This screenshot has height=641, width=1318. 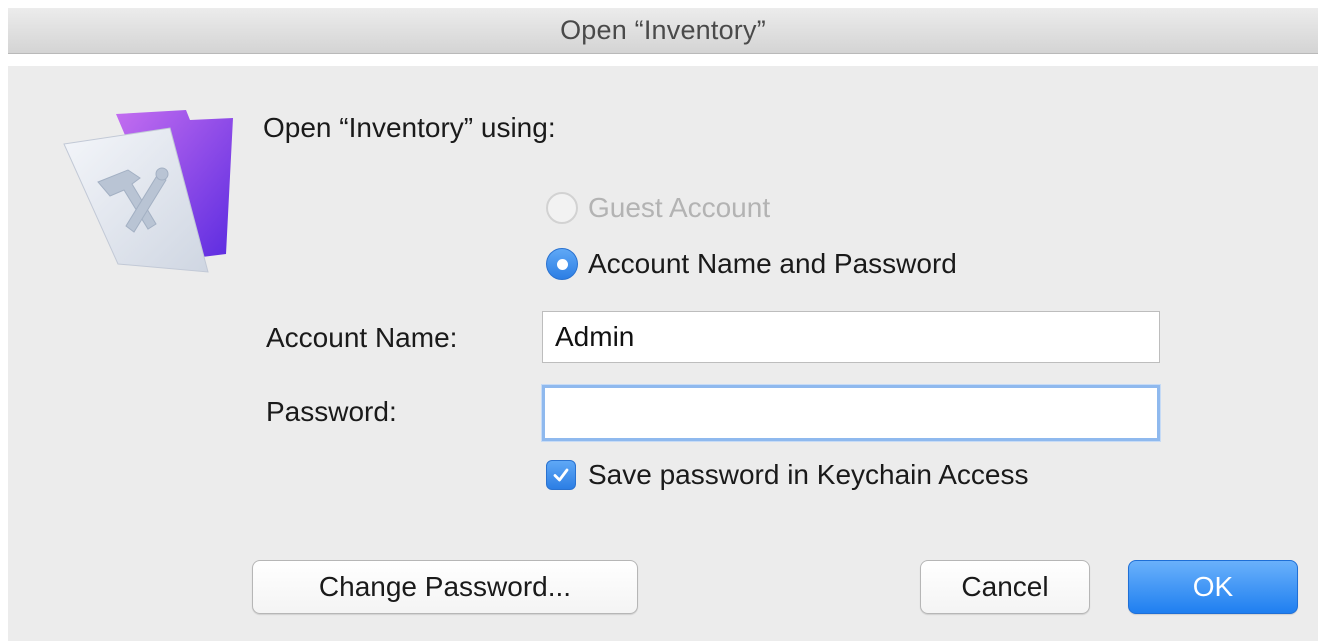 I want to click on radio-selected-dot, so click(x=562, y=264).